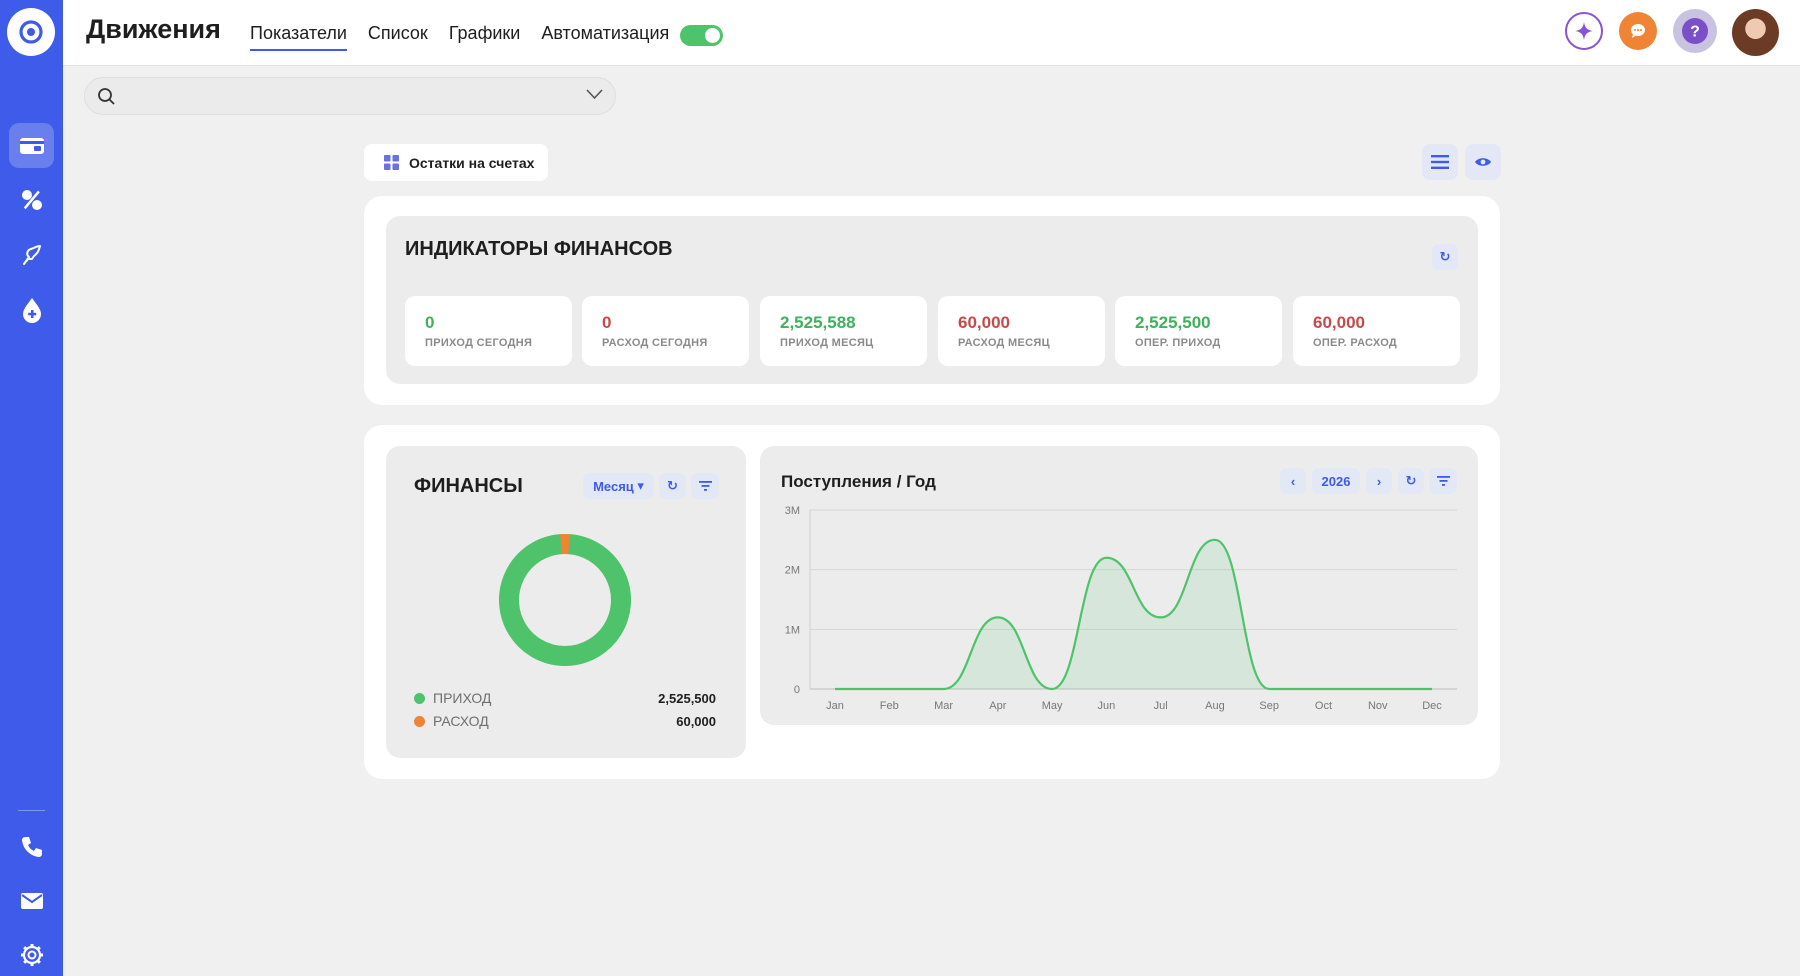 Image resolution: width=1800 pixels, height=976 pixels. I want to click on kpi-label: РАСХОД СЕГОДНЯ, so click(655, 343).